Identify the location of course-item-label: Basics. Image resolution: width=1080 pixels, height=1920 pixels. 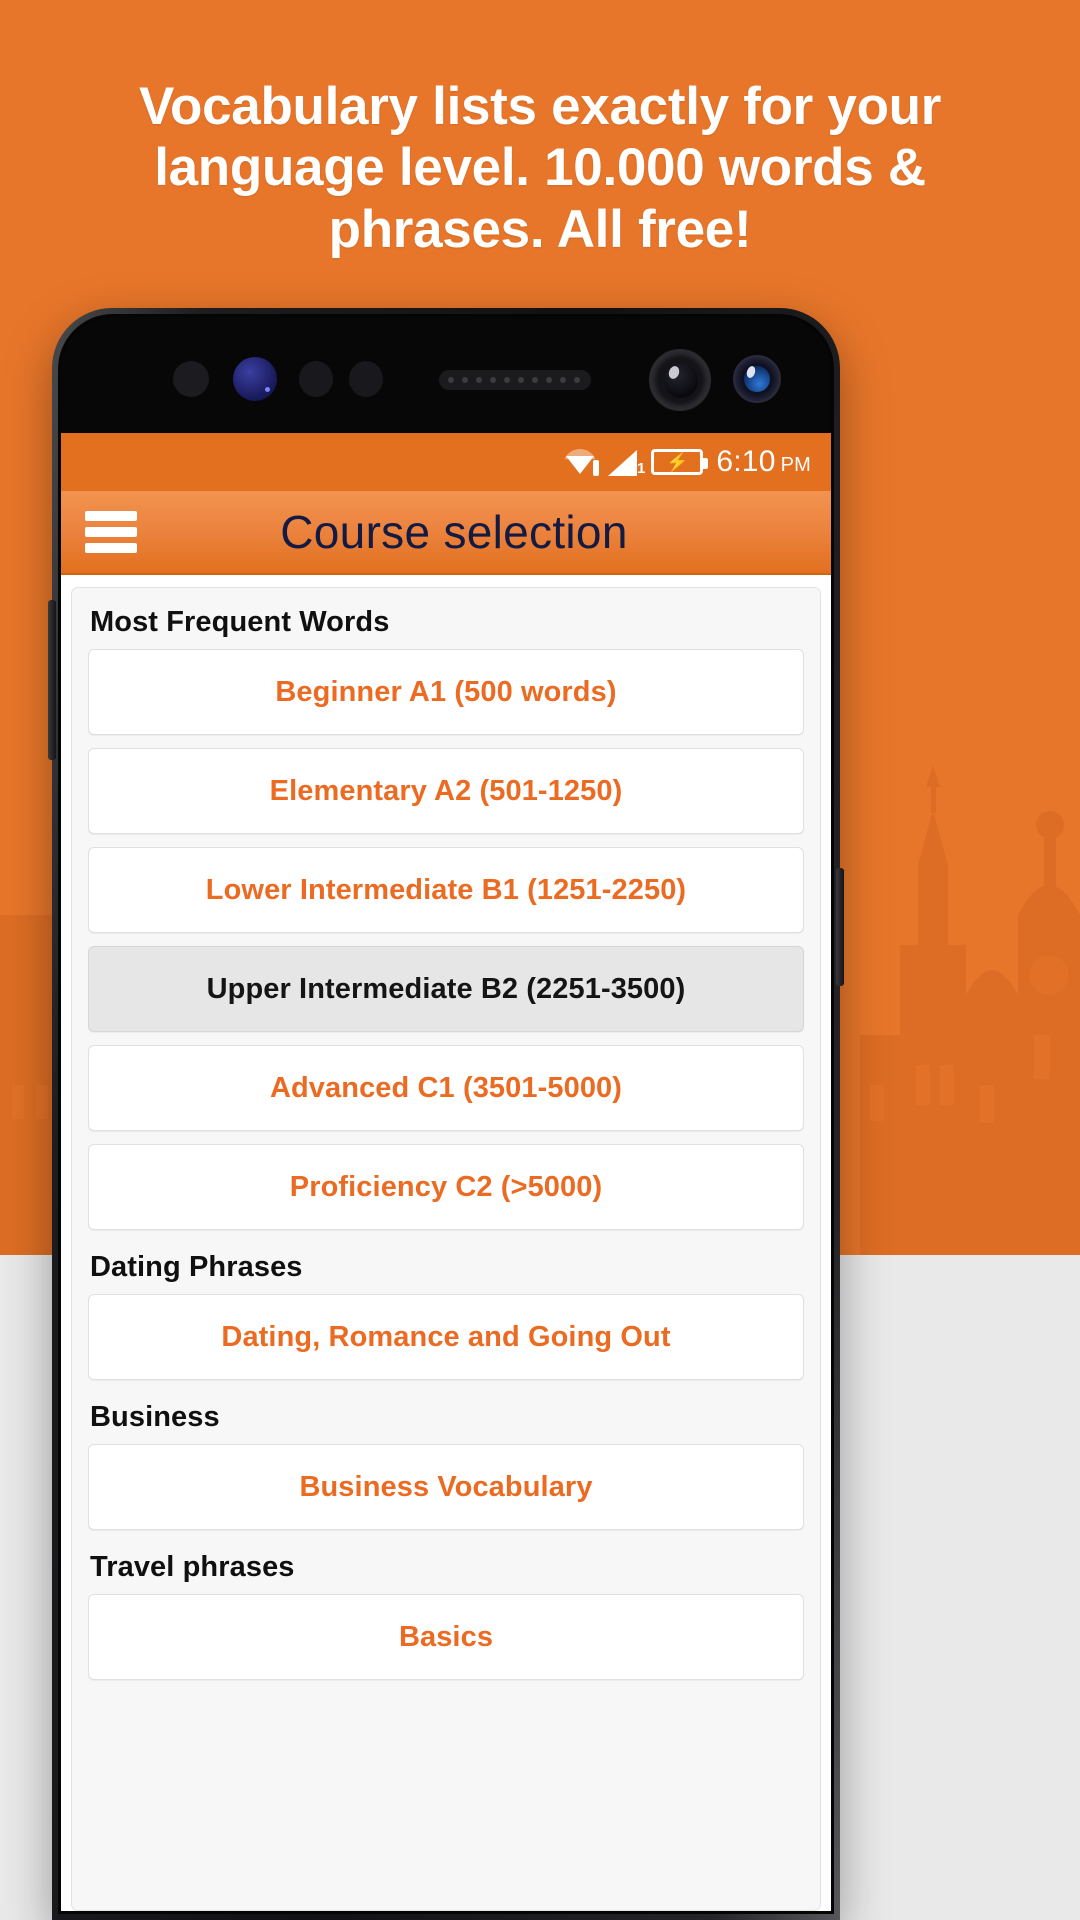
(446, 1636).